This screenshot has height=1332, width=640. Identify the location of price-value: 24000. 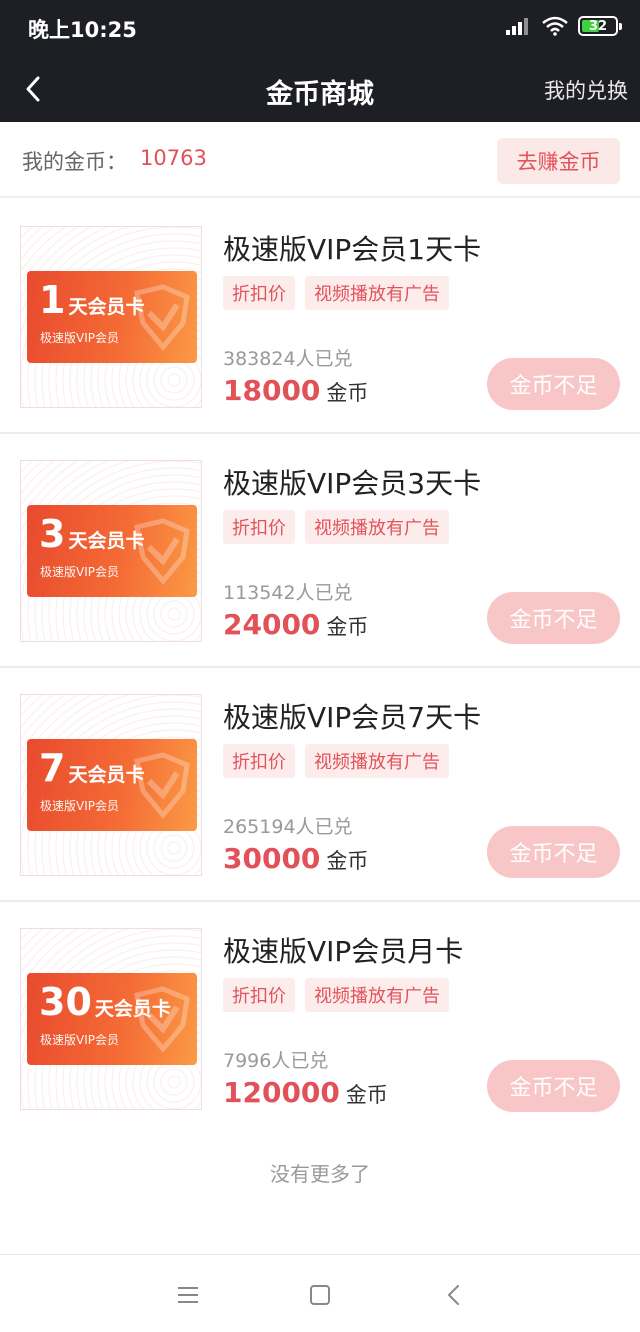
(272, 624).